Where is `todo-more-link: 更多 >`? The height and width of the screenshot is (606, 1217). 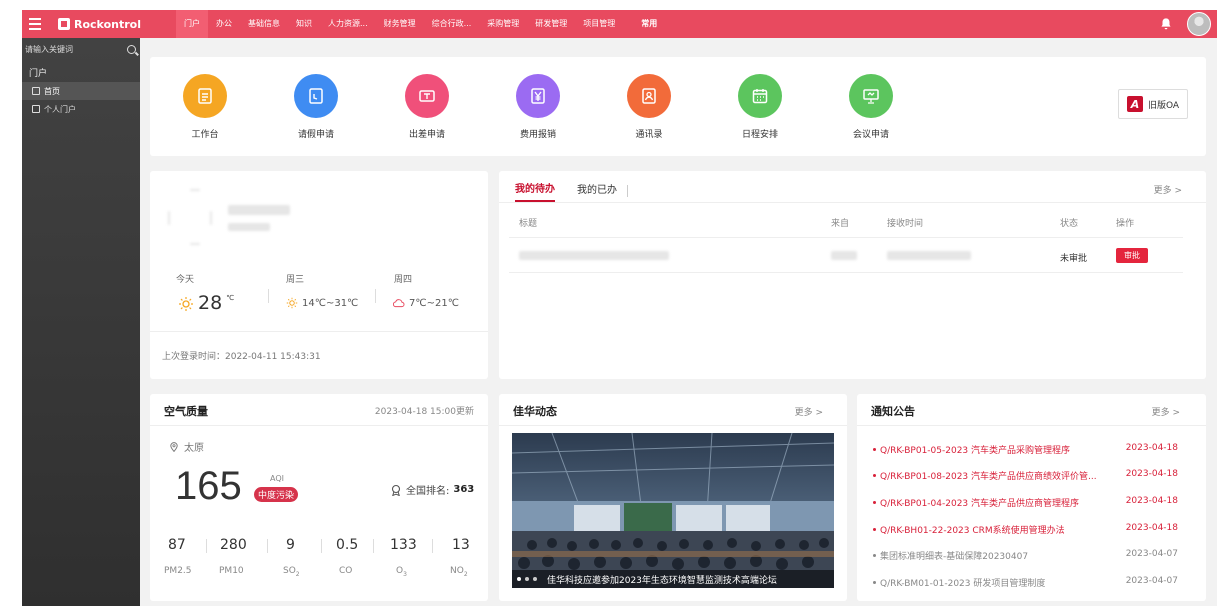
todo-more-link: 更多 > is located at coordinates (1168, 189).